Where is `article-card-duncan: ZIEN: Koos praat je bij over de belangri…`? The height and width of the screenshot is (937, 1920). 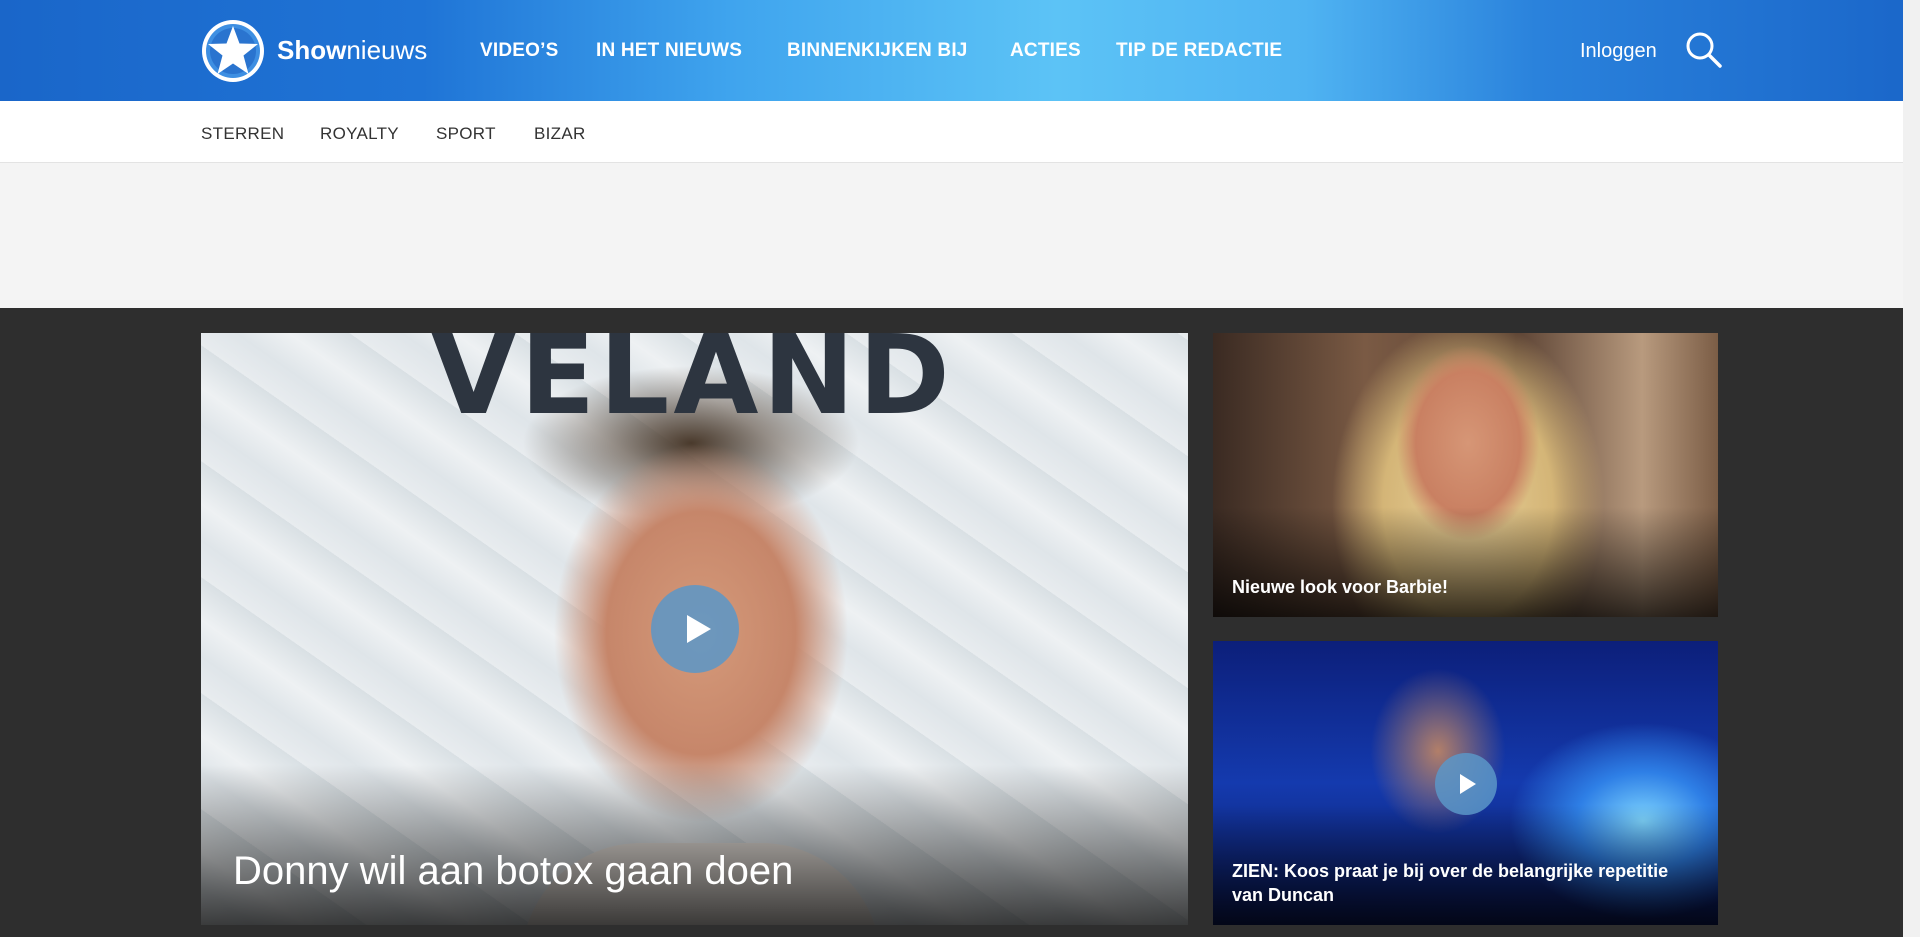
article-card-duncan: ZIEN: Koos praat je bij over de belangri… is located at coordinates (1465, 783).